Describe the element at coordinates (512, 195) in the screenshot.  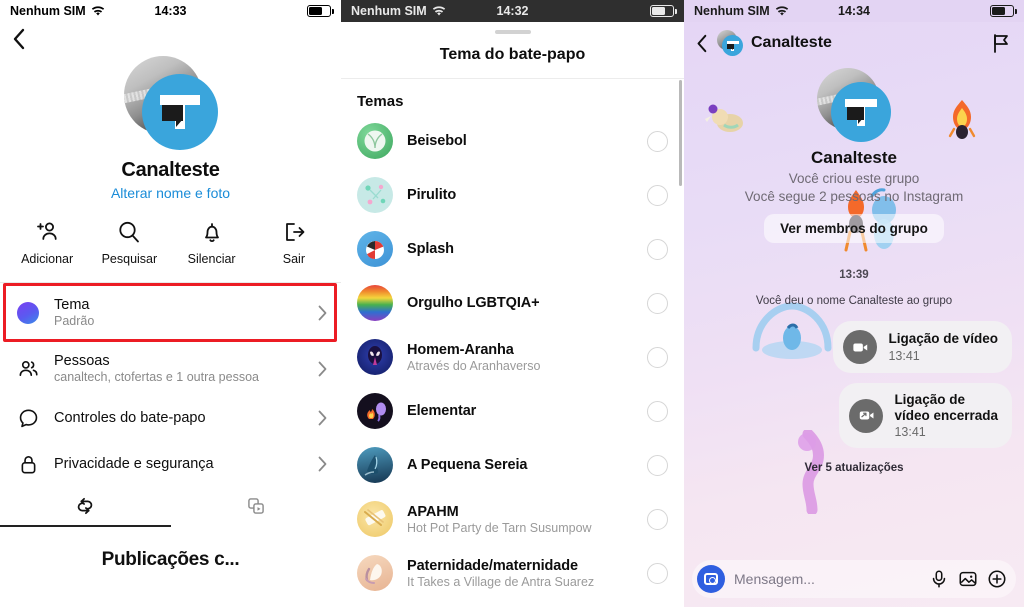
I see `list-item: Pirulito` at that location.